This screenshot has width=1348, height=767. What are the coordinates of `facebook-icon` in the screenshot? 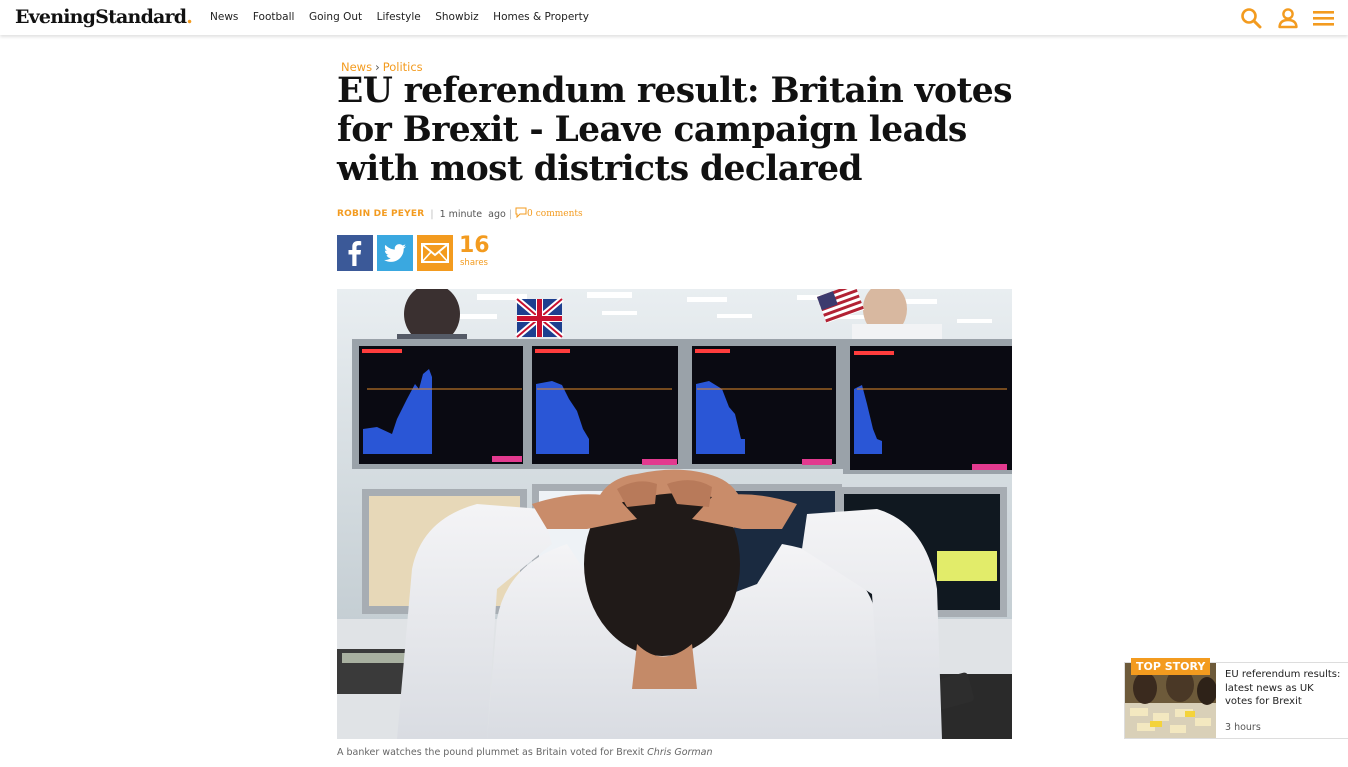 It's located at (355, 253).